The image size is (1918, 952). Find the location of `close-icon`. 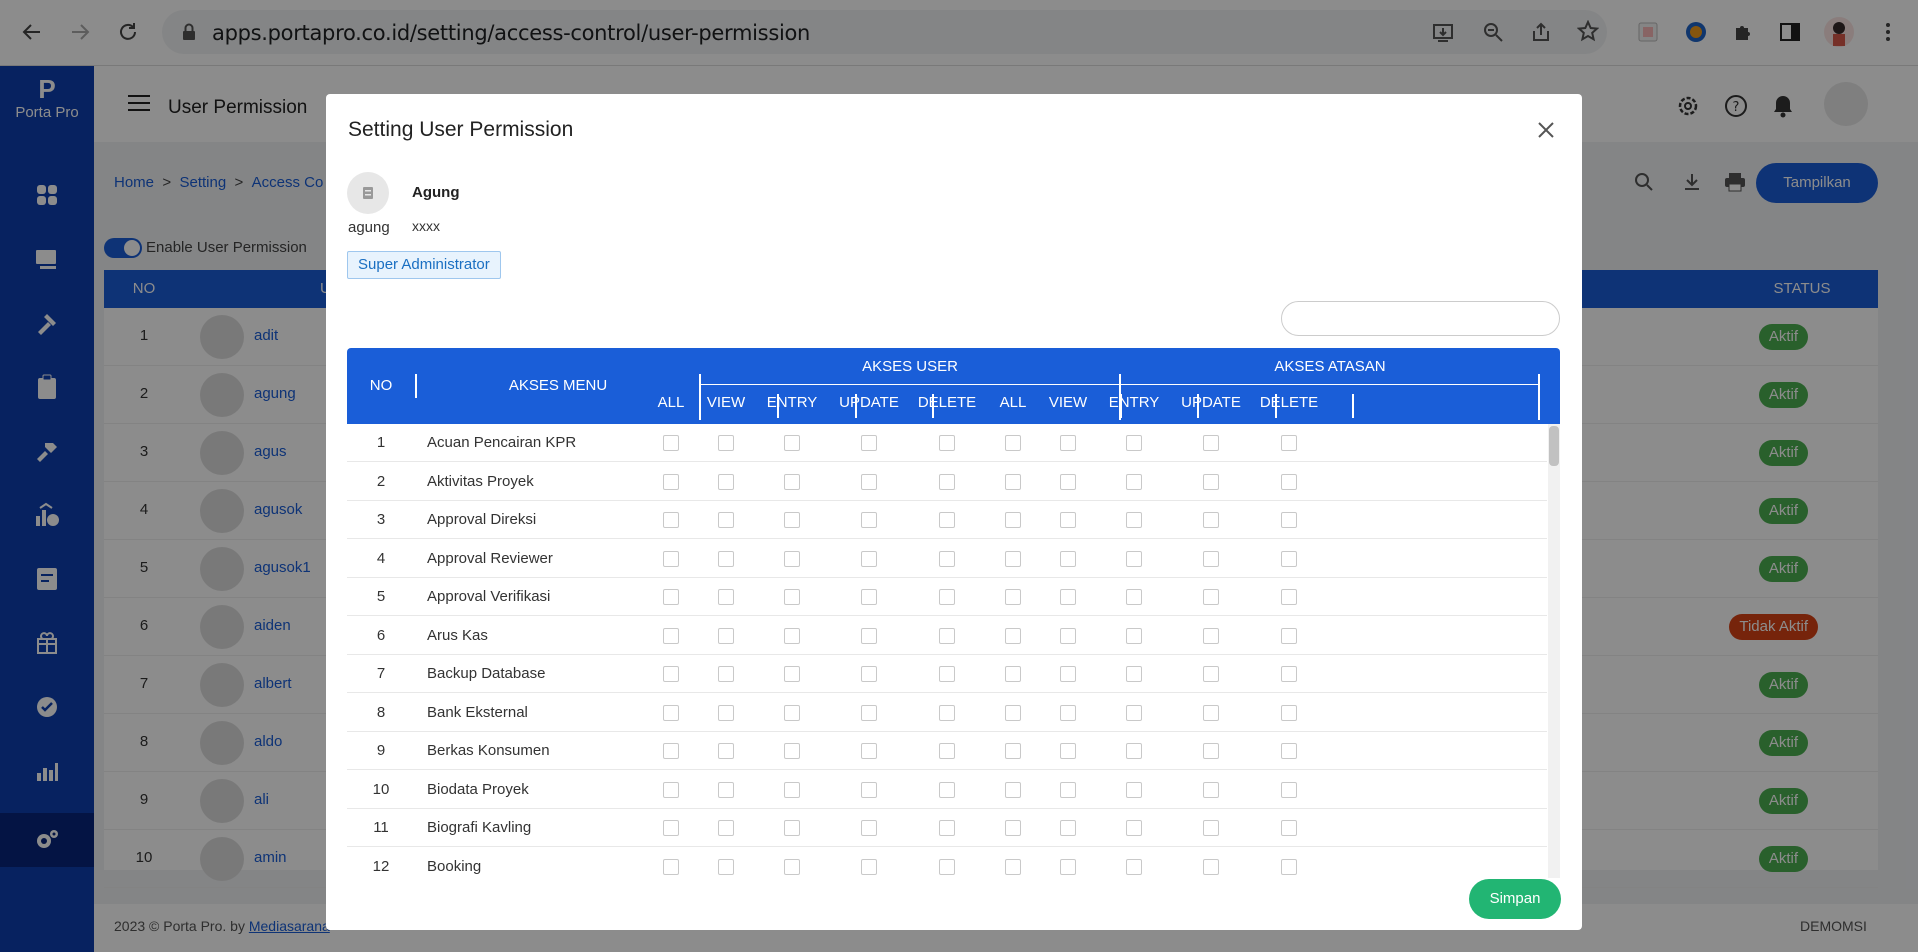

close-icon is located at coordinates (1546, 130).